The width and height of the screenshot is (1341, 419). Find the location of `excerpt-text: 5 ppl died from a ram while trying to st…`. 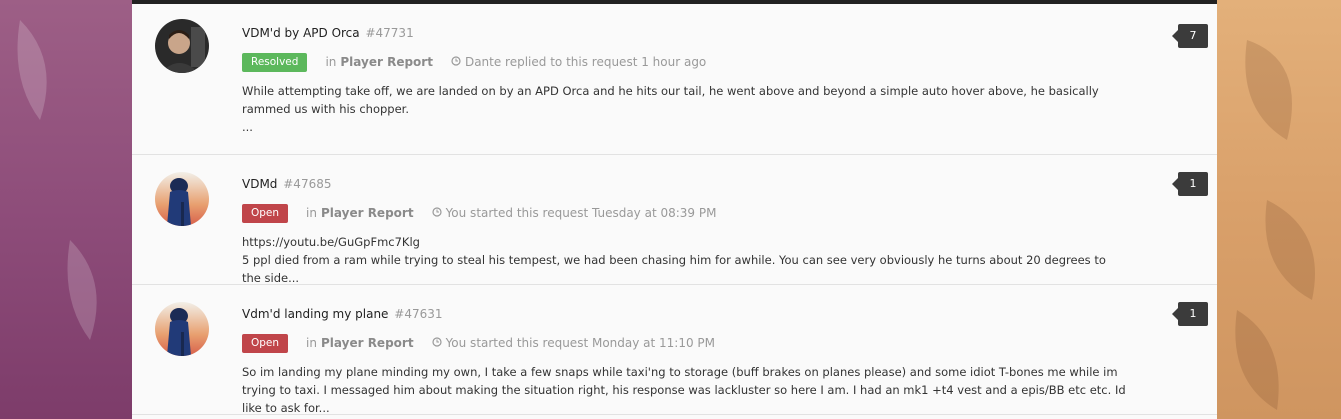

excerpt-text: 5 ppl died from a ram while trying to st… is located at coordinates (674, 269).